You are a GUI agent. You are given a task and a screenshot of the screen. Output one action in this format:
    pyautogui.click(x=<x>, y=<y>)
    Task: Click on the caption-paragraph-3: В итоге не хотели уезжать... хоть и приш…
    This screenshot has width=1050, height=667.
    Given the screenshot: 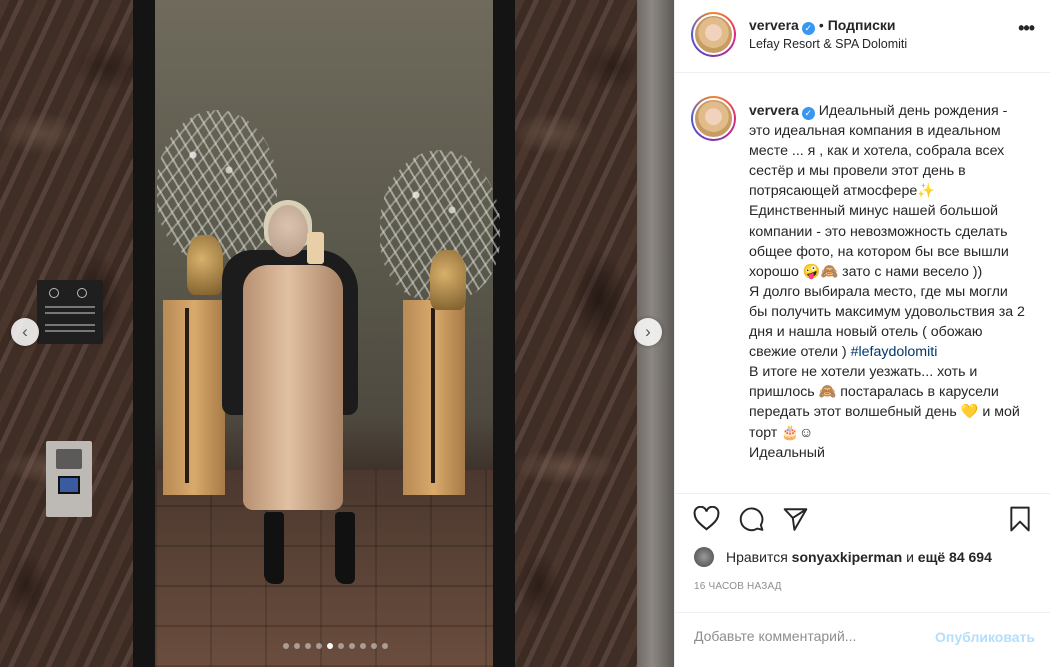 What is the action you would take?
    pyautogui.click(x=884, y=402)
    